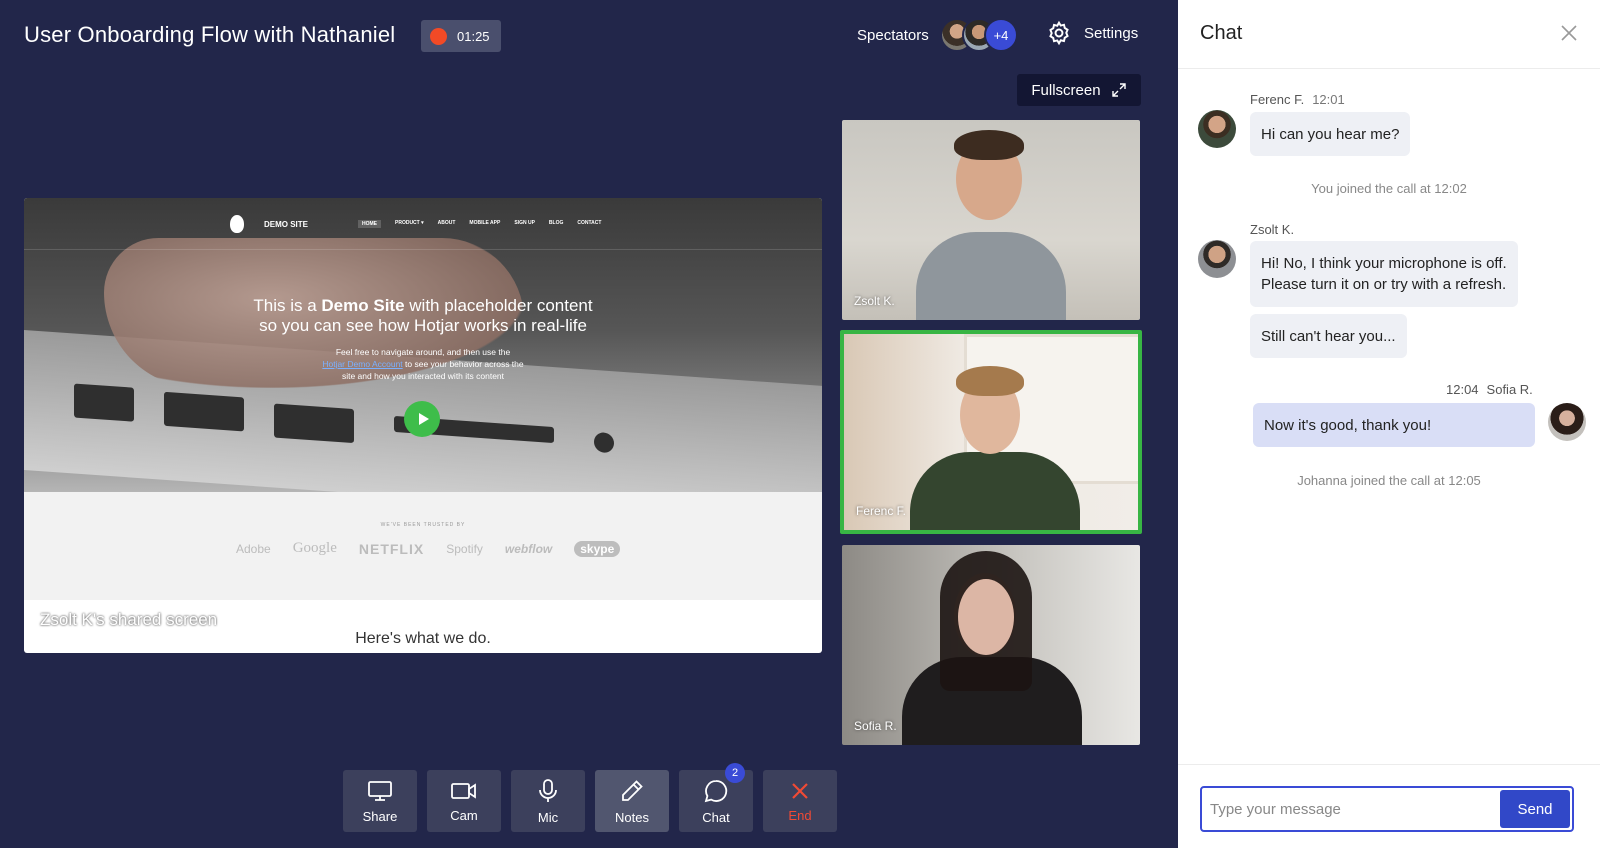  Describe the element at coordinates (129, 619) in the screenshot. I see `shared-screen-caption: Zsolt K's shared screen` at that location.